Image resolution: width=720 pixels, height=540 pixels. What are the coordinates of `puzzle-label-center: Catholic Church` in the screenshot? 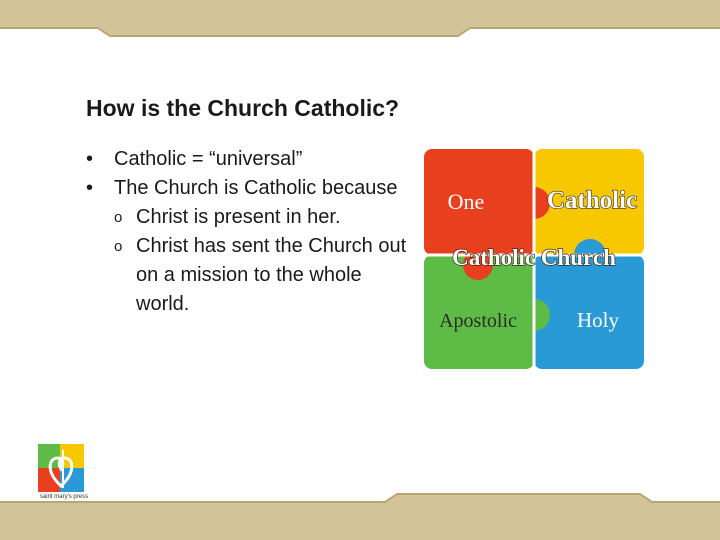 It's located at (534, 257).